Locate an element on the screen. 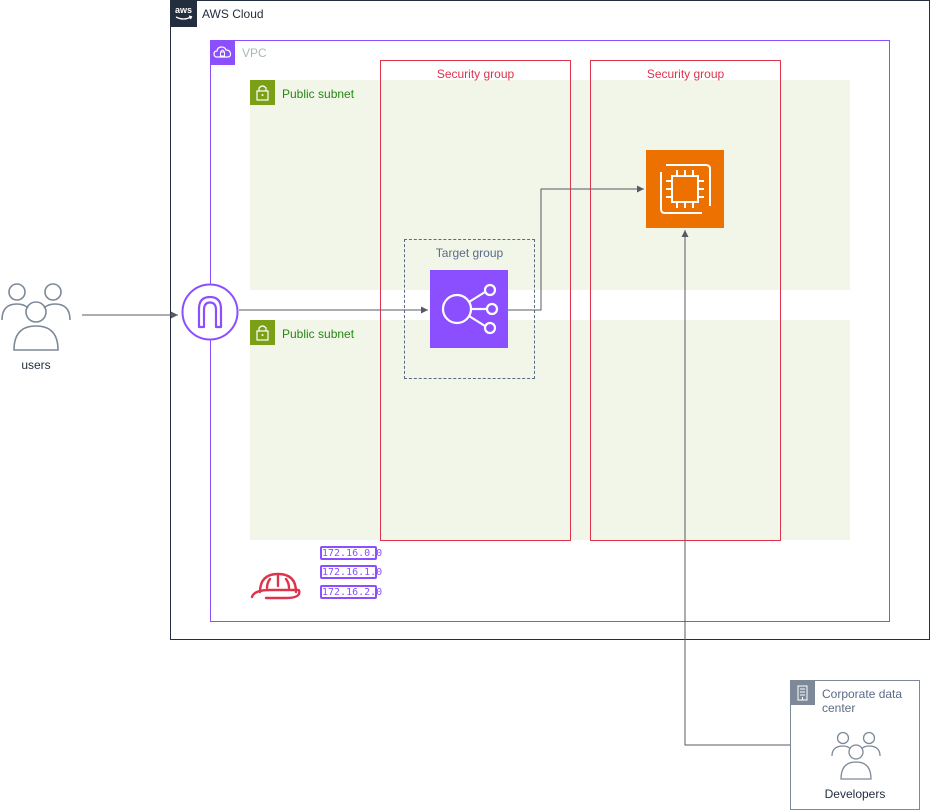  corporate-data-center-label-line2: center is located at coordinates (839, 708).